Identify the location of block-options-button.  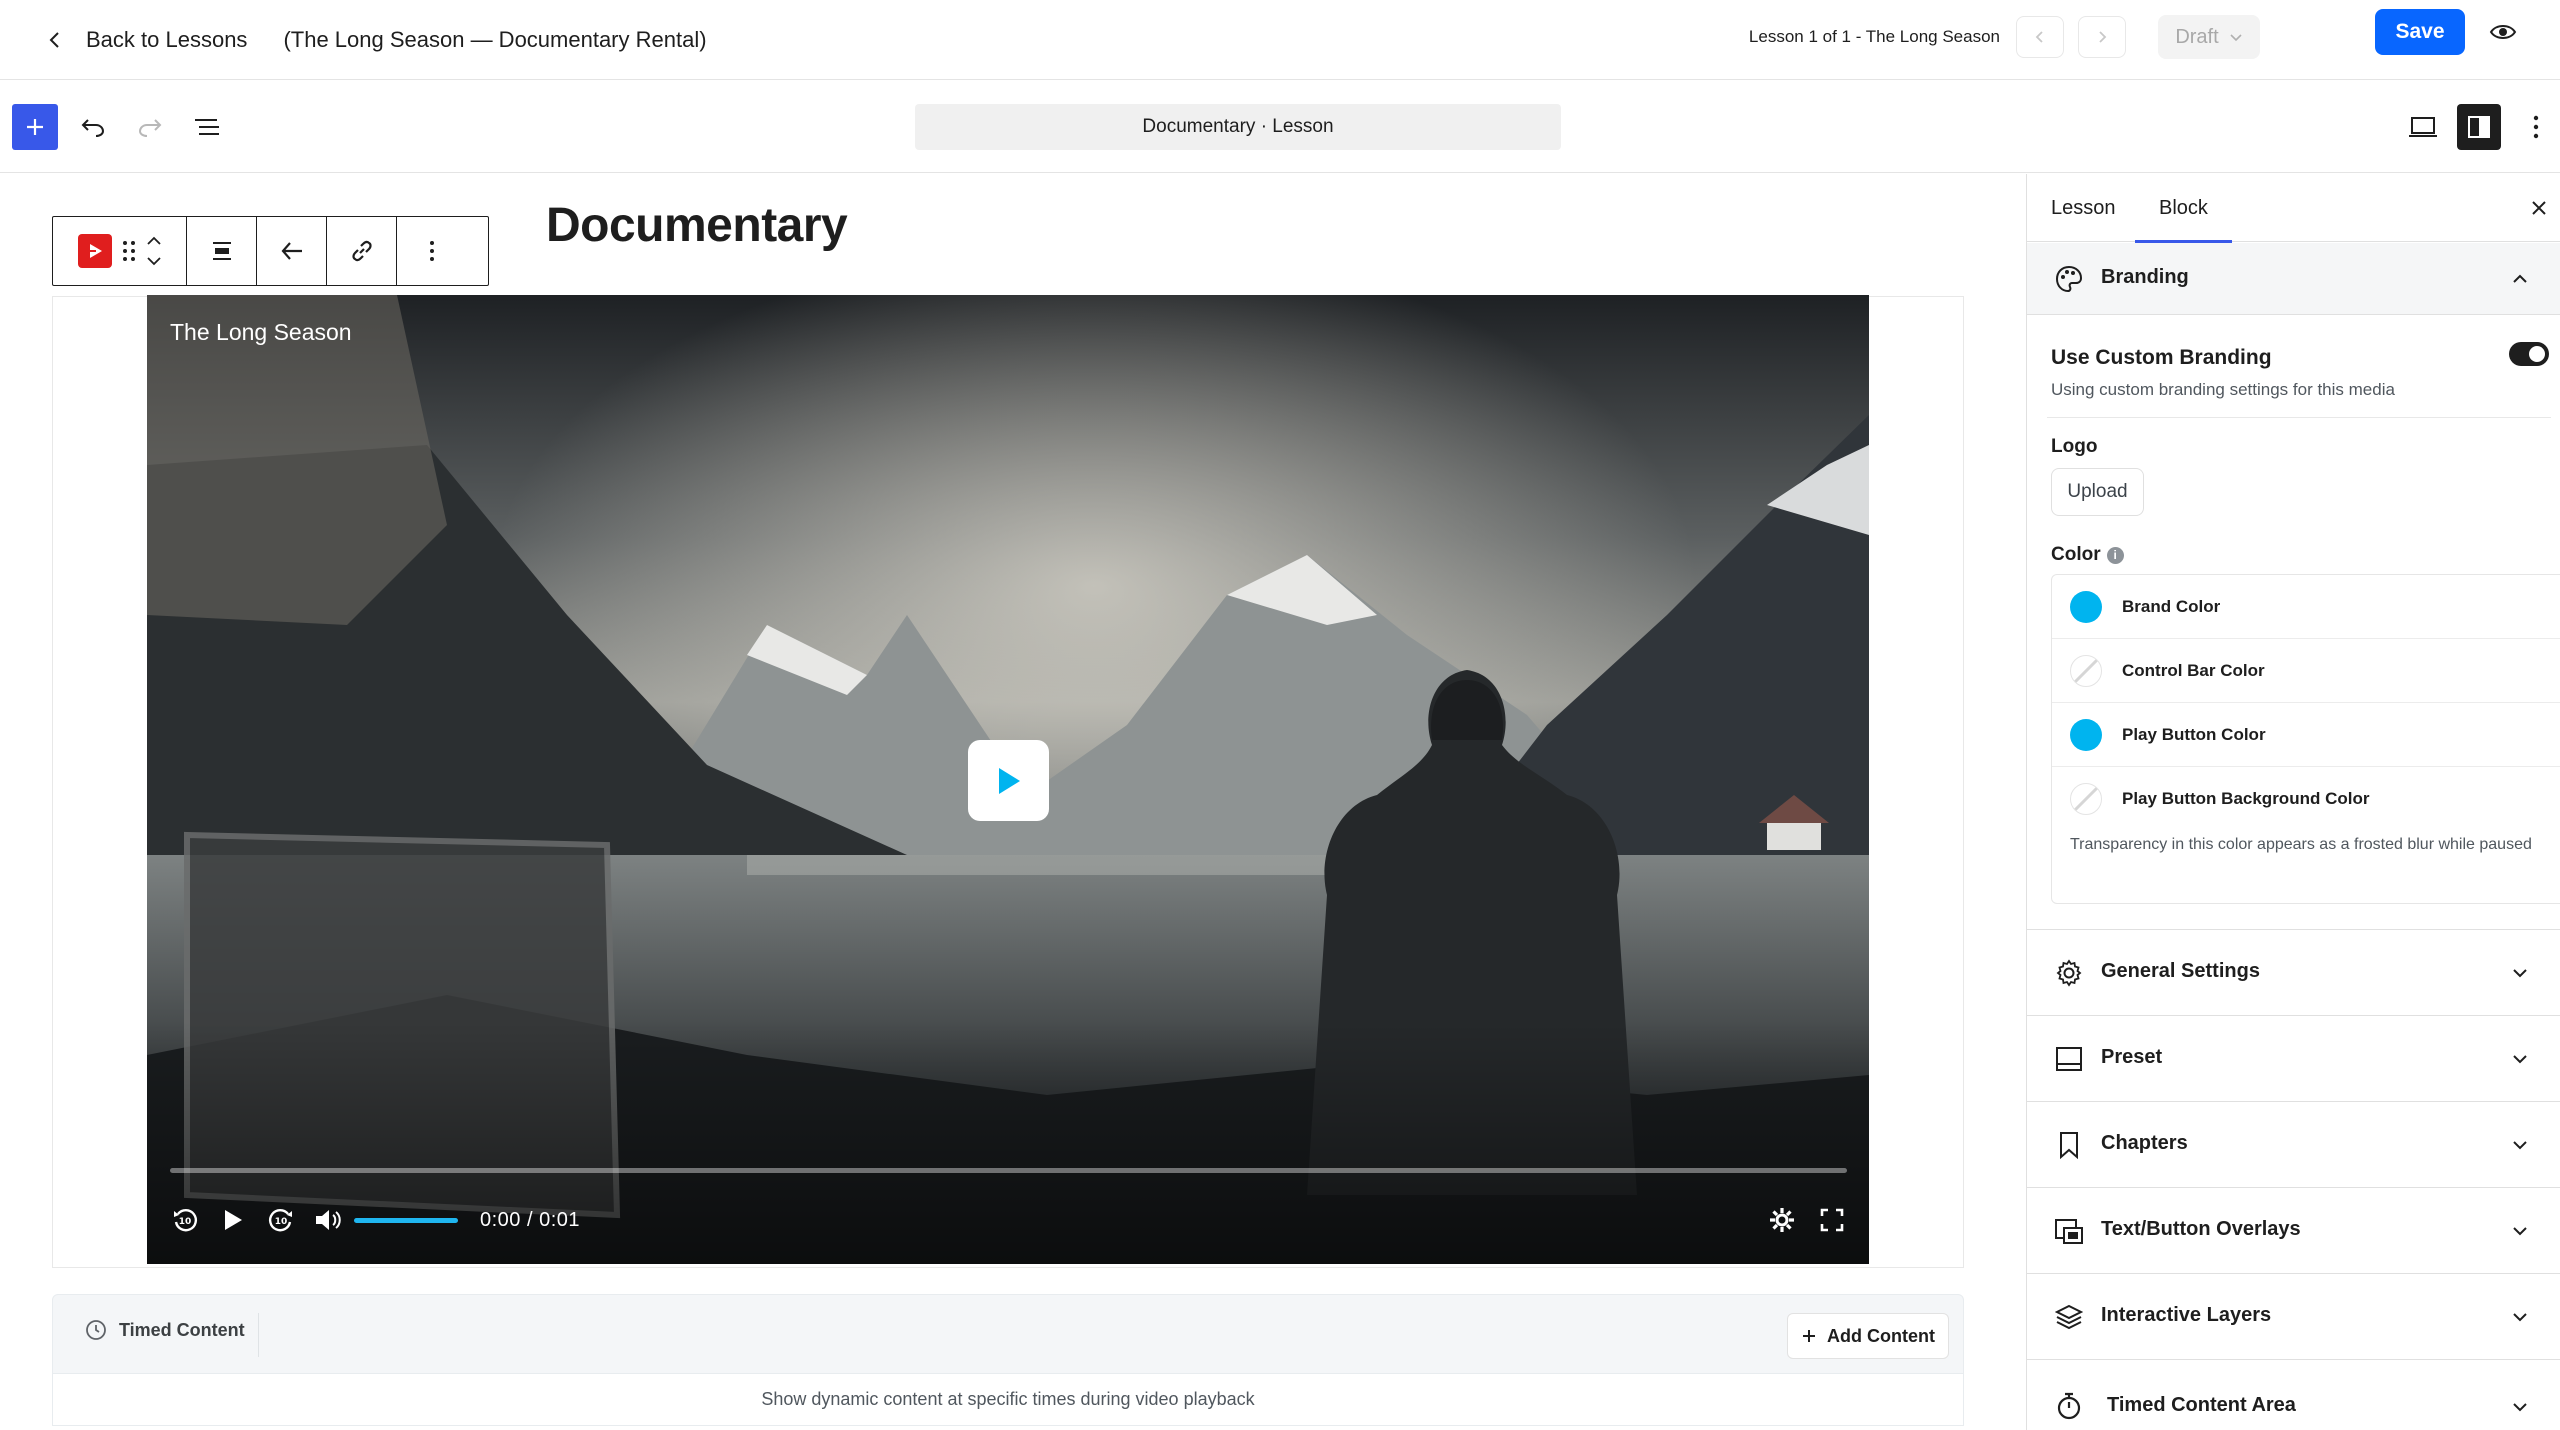
(432, 251).